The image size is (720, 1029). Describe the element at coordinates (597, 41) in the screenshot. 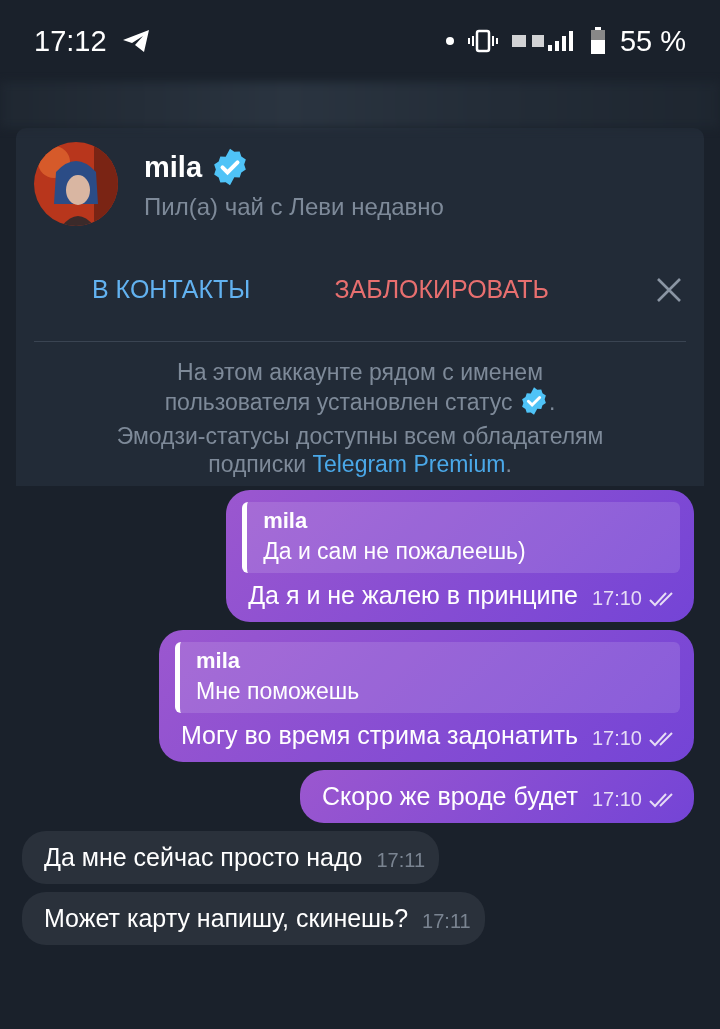

I see `battery-icon` at that location.